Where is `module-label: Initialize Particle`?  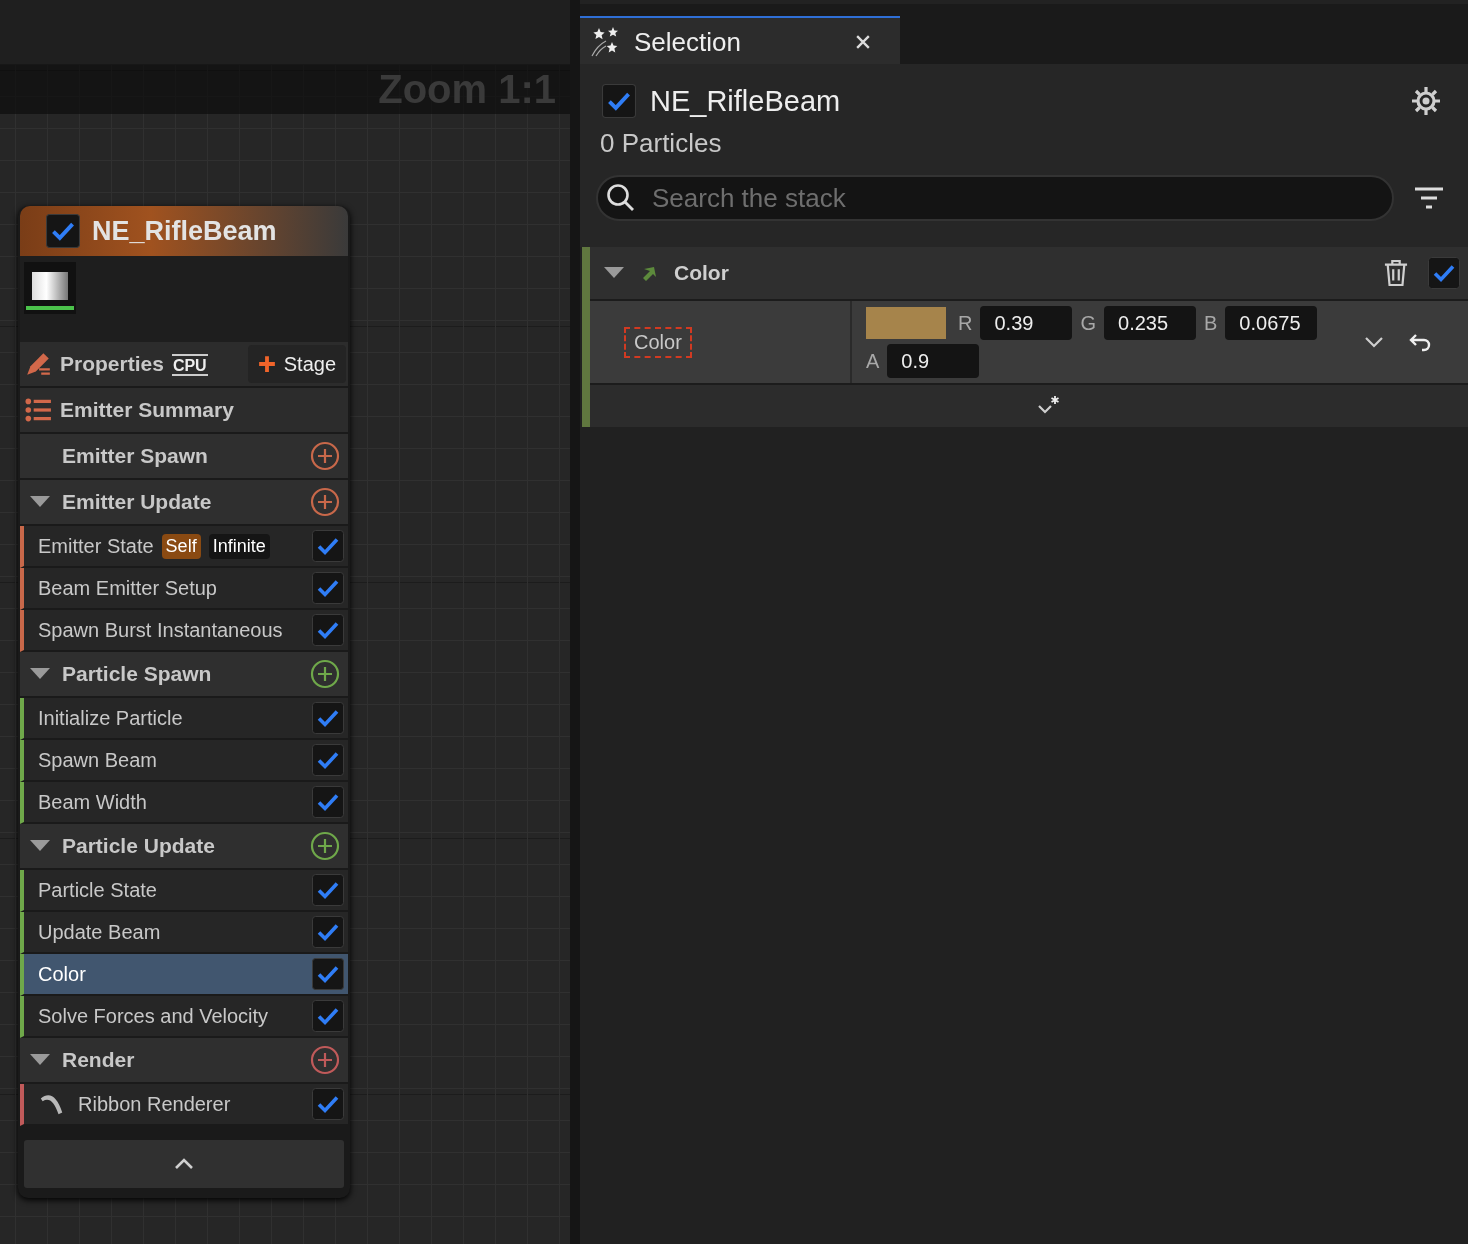
module-label: Initialize Particle is located at coordinates (110, 718).